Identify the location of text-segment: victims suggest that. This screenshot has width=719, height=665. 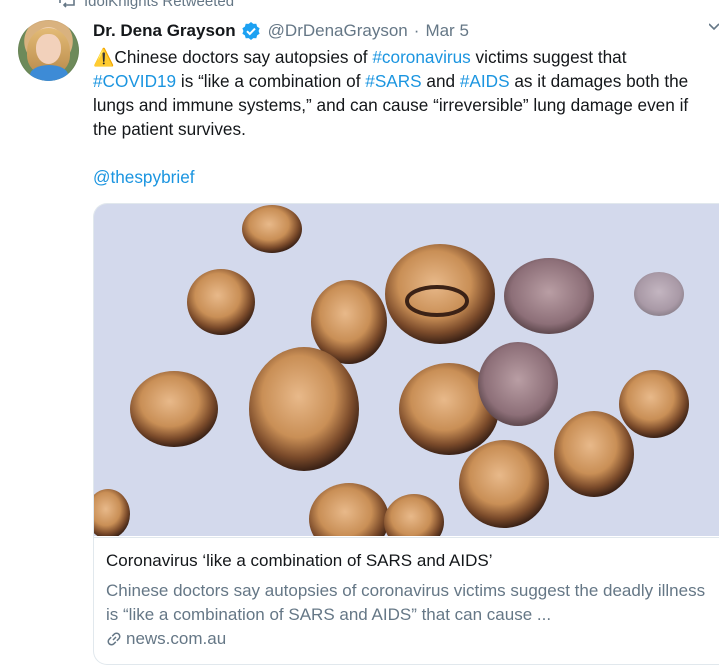
(548, 57).